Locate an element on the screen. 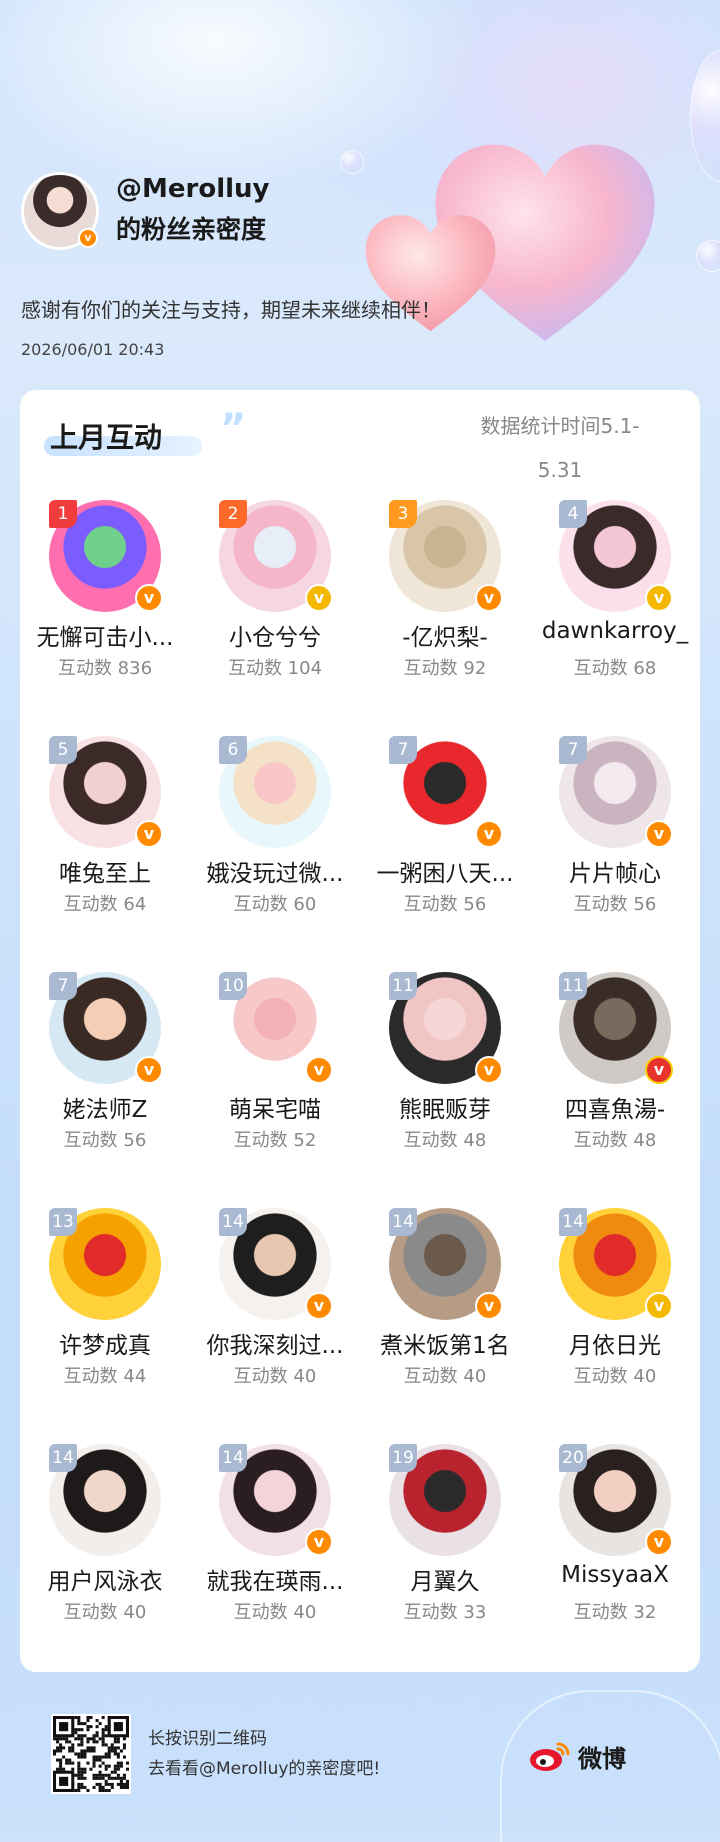 The width and height of the screenshot is (720, 1842). user-cell: 7 v 片片帧心互动数 56 is located at coordinates (615, 836).